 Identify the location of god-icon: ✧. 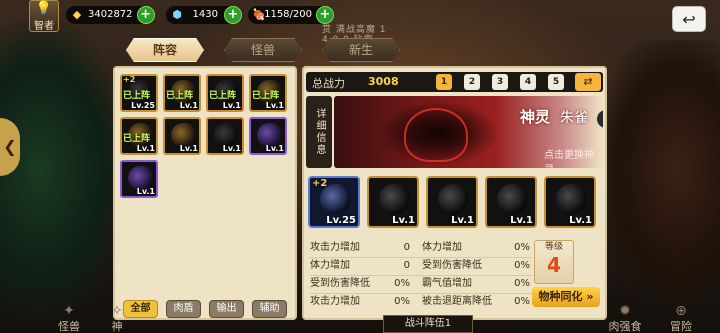
(117, 311).